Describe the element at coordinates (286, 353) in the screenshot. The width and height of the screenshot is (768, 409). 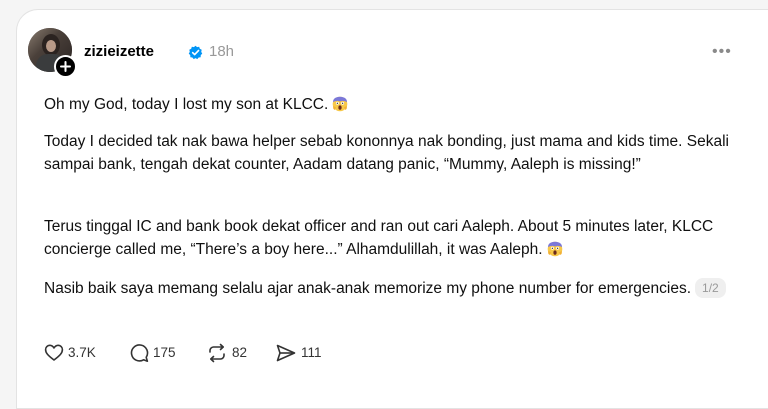
I see `send-icon` at that location.